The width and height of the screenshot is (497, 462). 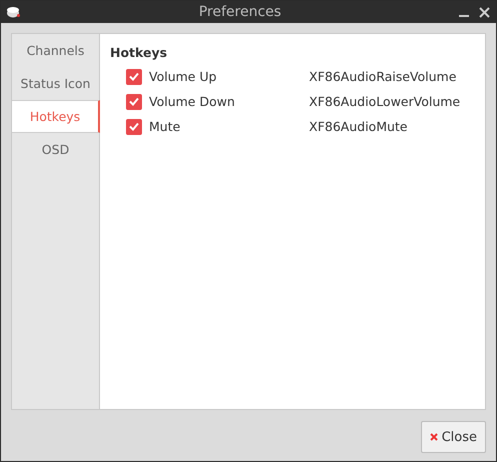 What do you see at coordinates (240, 12) in the screenshot?
I see `window-title: Preferences` at bounding box center [240, 12].